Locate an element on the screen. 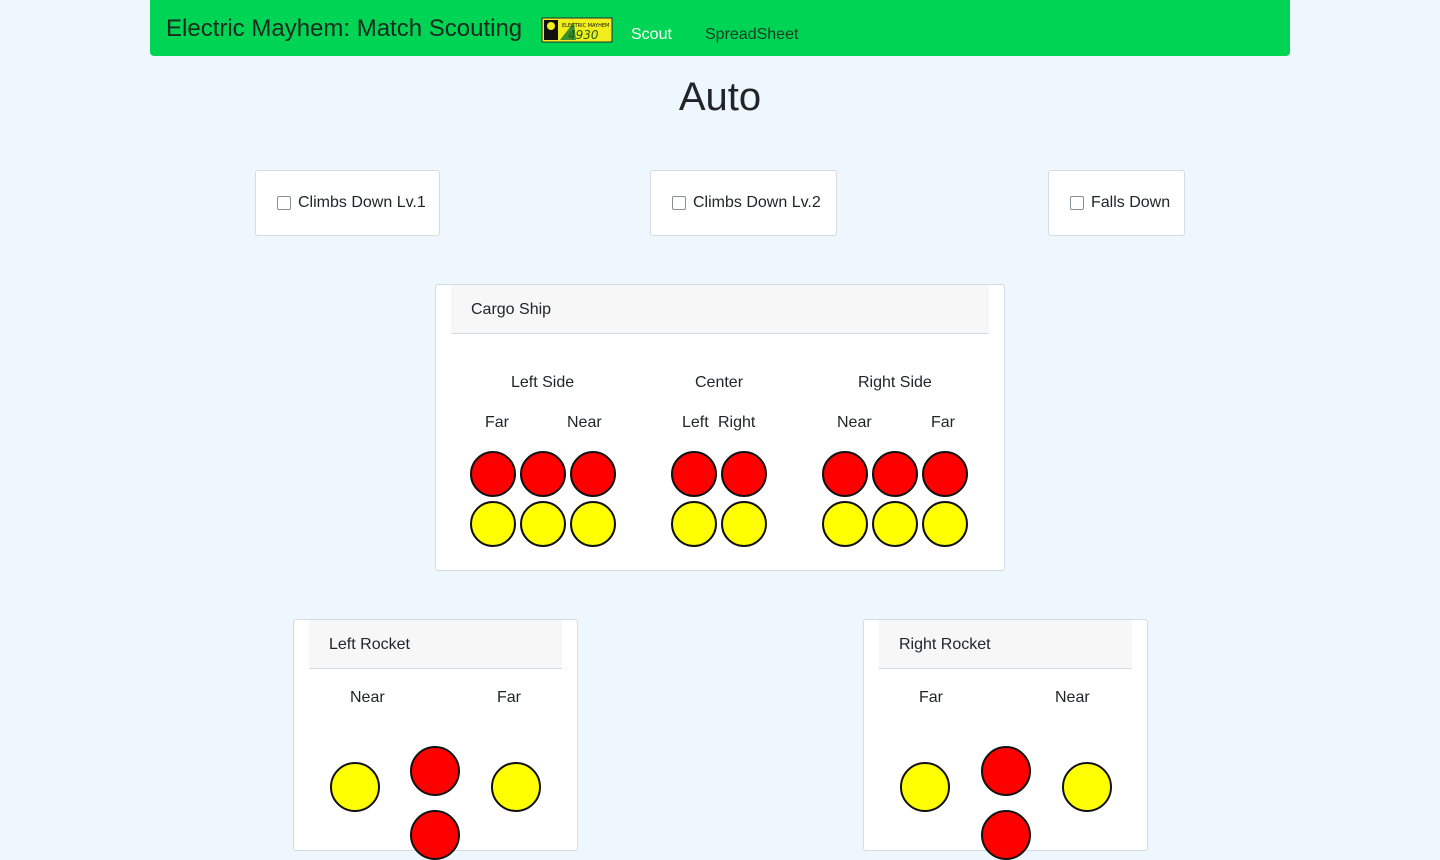  climbs-down-lv1-card: Climbs Down Lv.1 is located at coordinates (347, 203).